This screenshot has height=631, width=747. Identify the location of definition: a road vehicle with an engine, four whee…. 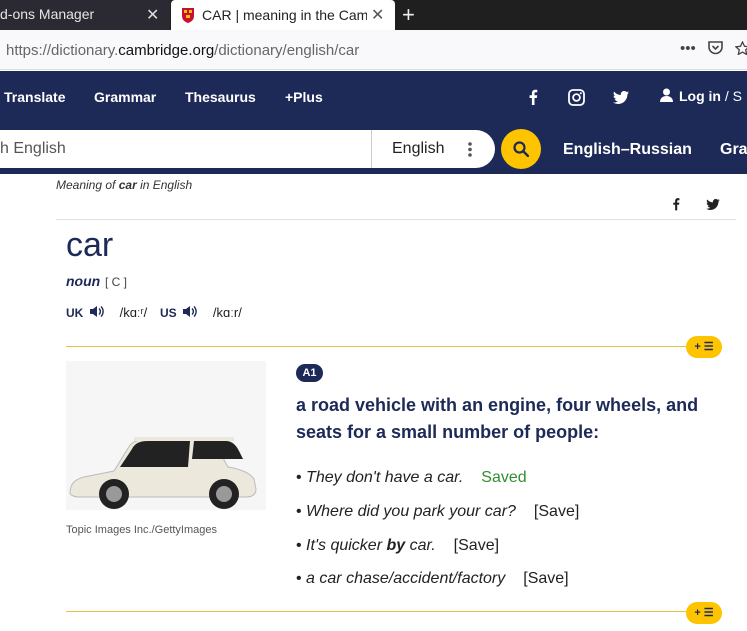
(497, 418).